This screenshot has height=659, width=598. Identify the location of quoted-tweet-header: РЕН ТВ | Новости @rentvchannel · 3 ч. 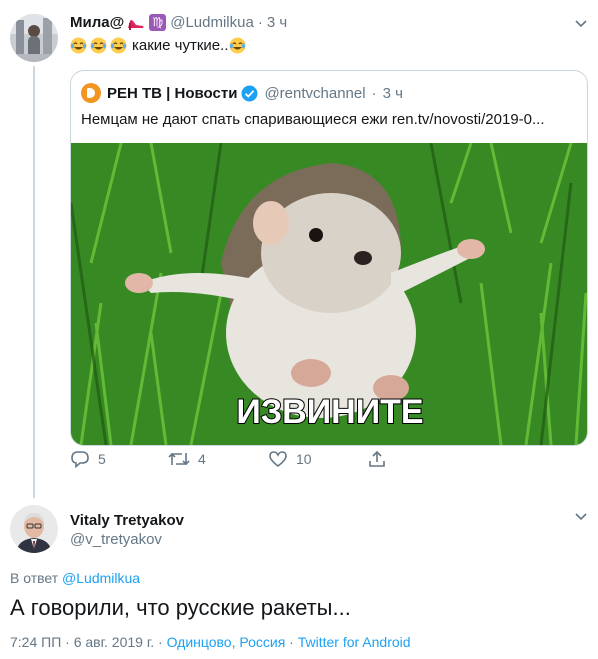
(242, 93).